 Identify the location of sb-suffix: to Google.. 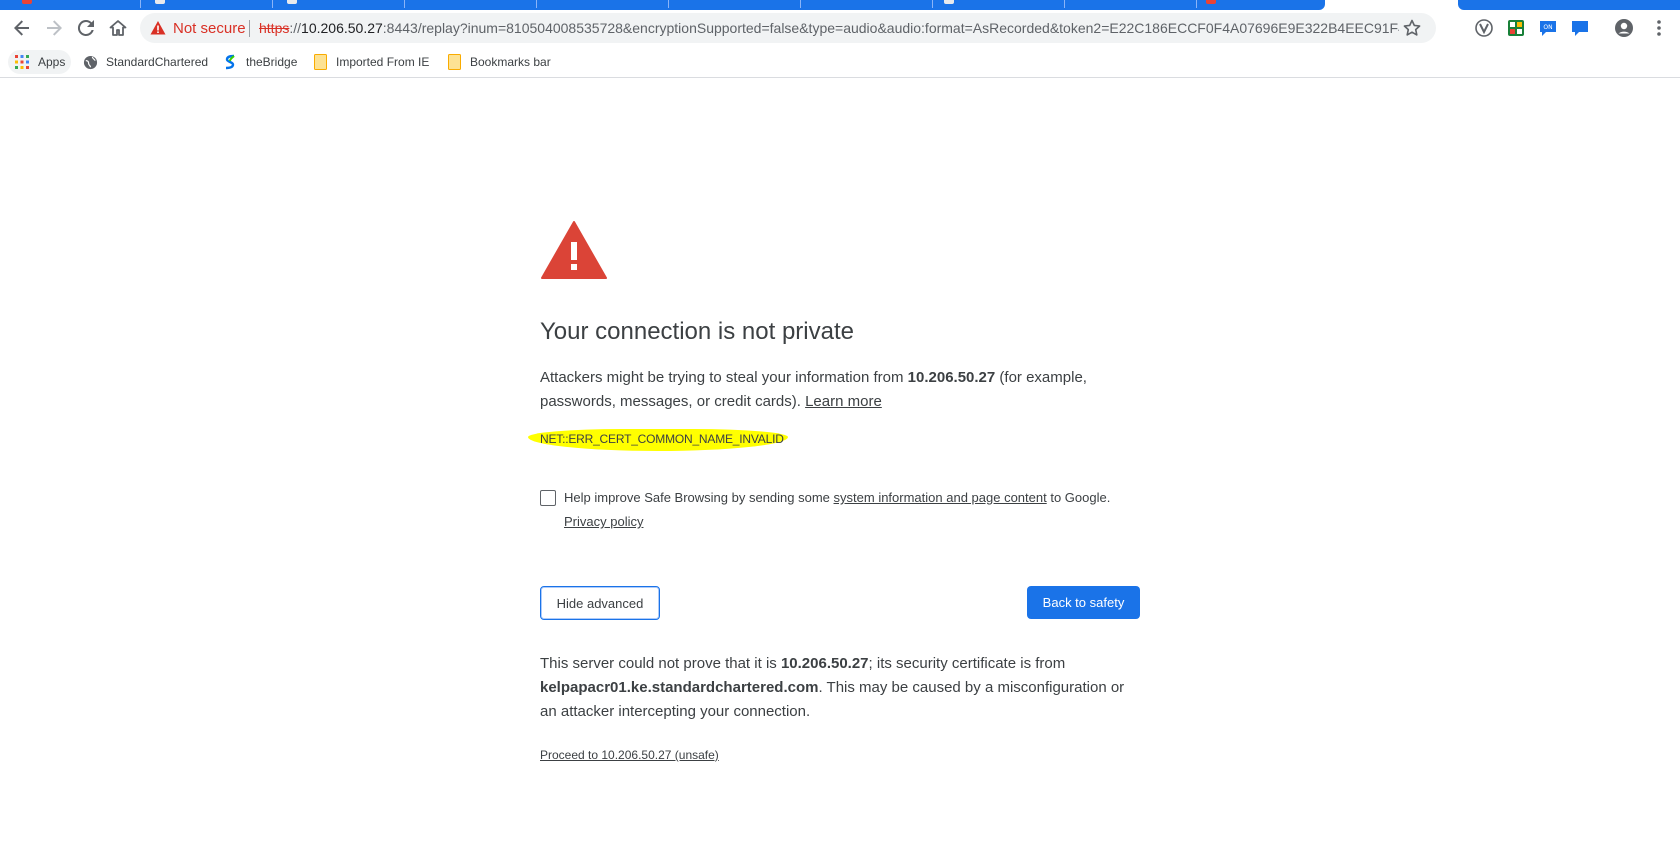
(1078, 497).